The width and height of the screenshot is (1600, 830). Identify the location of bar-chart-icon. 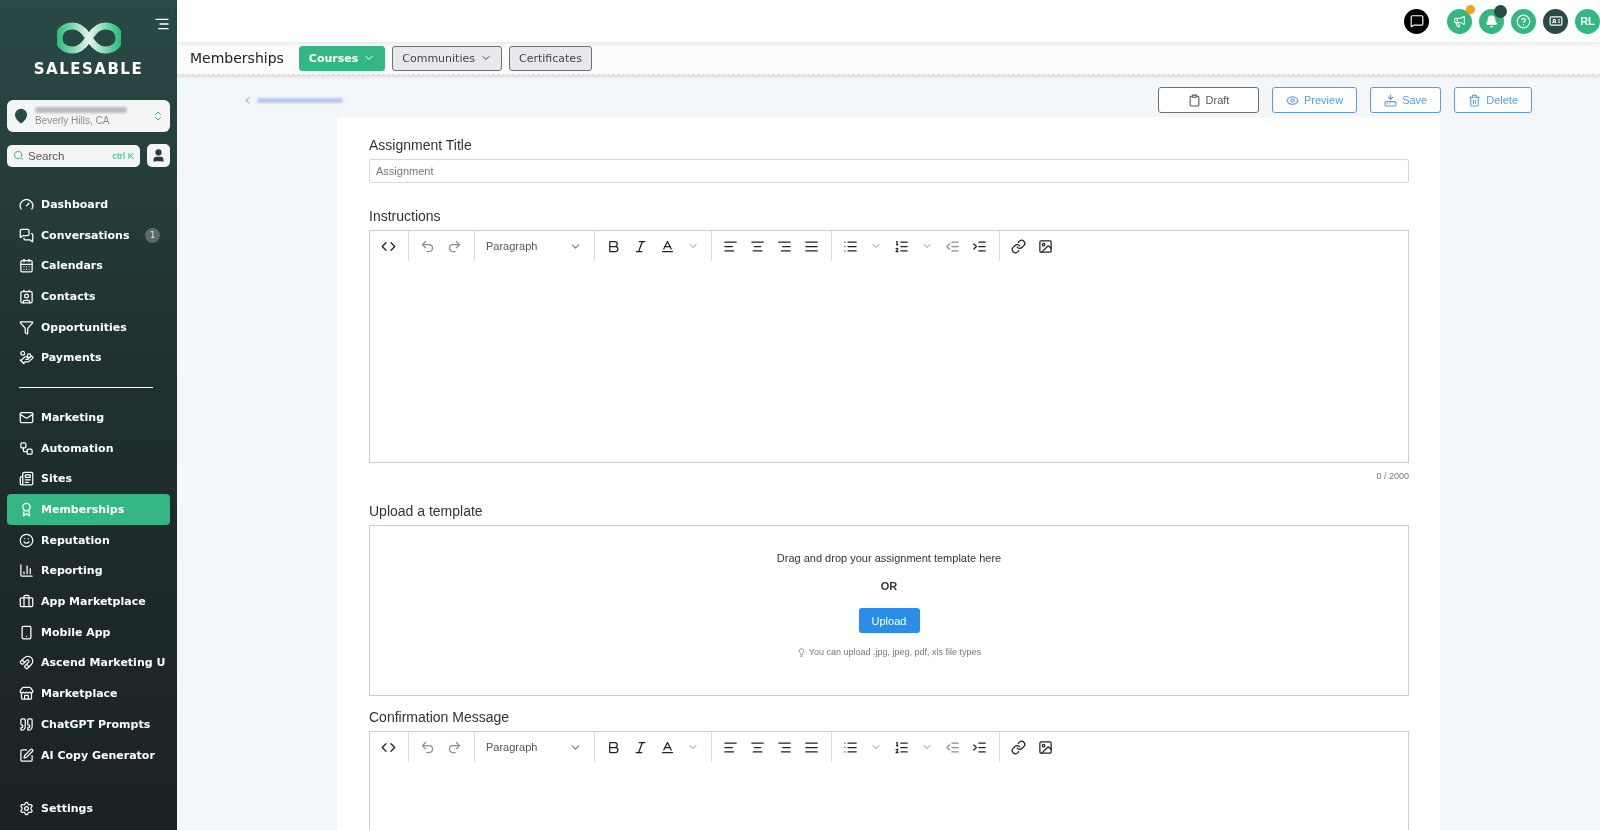
(26, 571).